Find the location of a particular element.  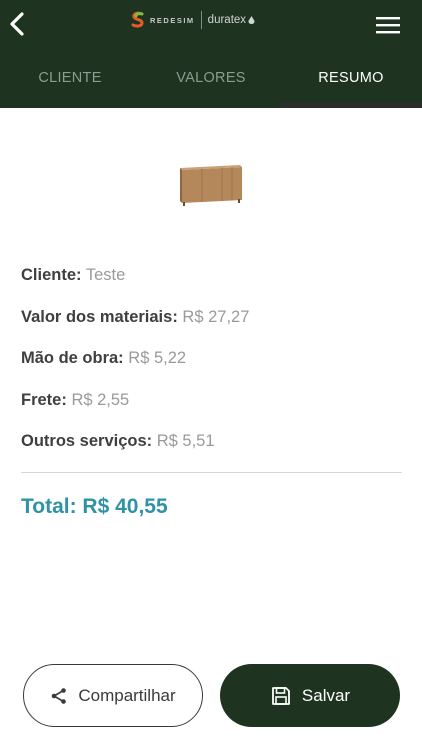

brand-logo: REDESIM duratex is located at coordinates (192, 20).